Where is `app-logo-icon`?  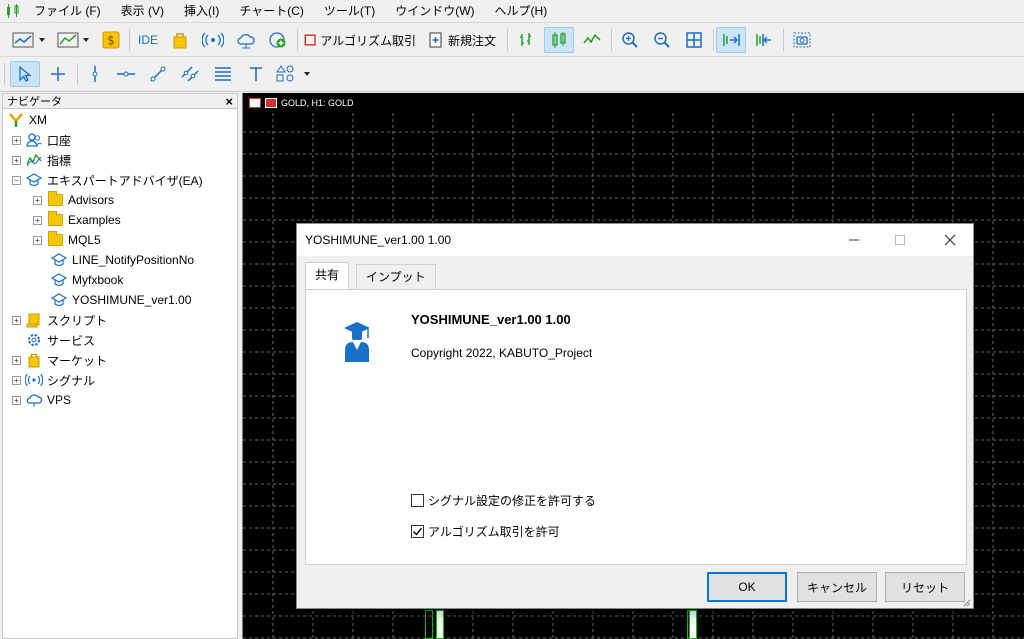
app-logo-icon is located at coordinates (13, 11).